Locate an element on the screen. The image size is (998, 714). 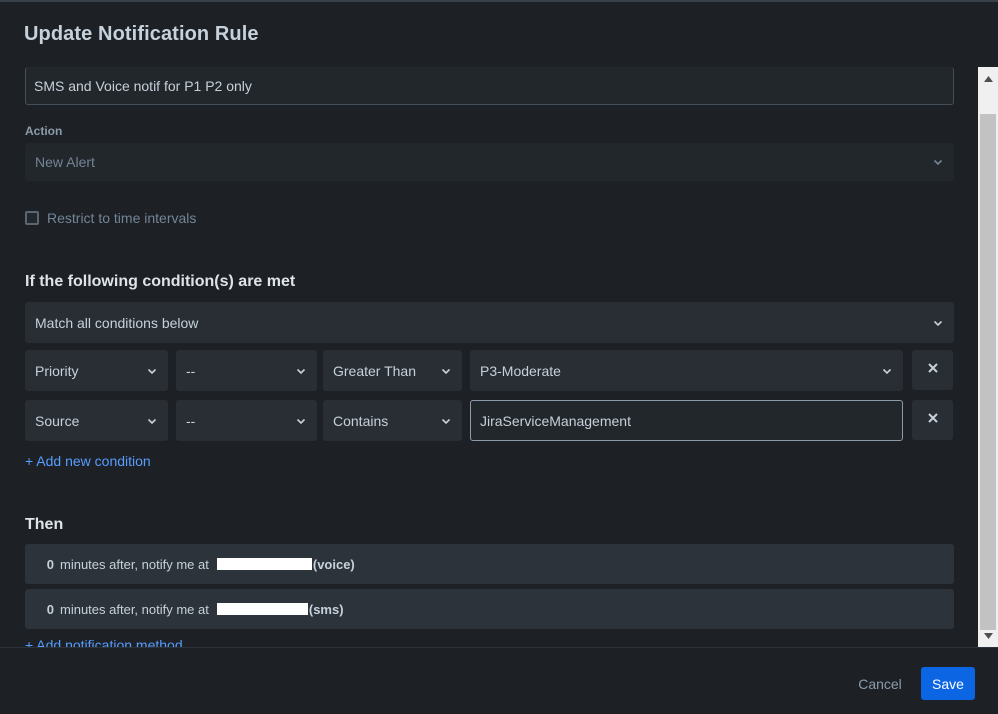
condition-field-value: Priority is located at coordinates (57, 370).